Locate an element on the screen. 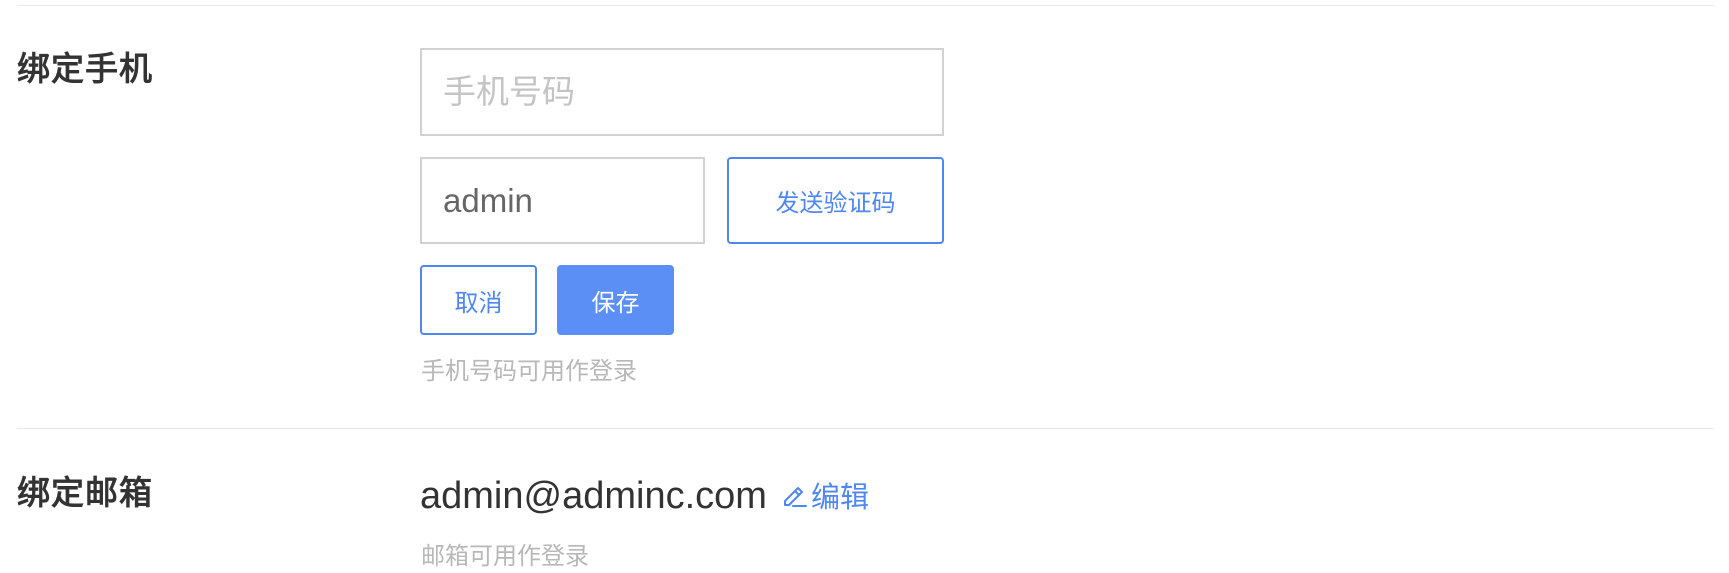  phone-hint-text: 手机号码可用作登录 is located at coordinates (529, 371).